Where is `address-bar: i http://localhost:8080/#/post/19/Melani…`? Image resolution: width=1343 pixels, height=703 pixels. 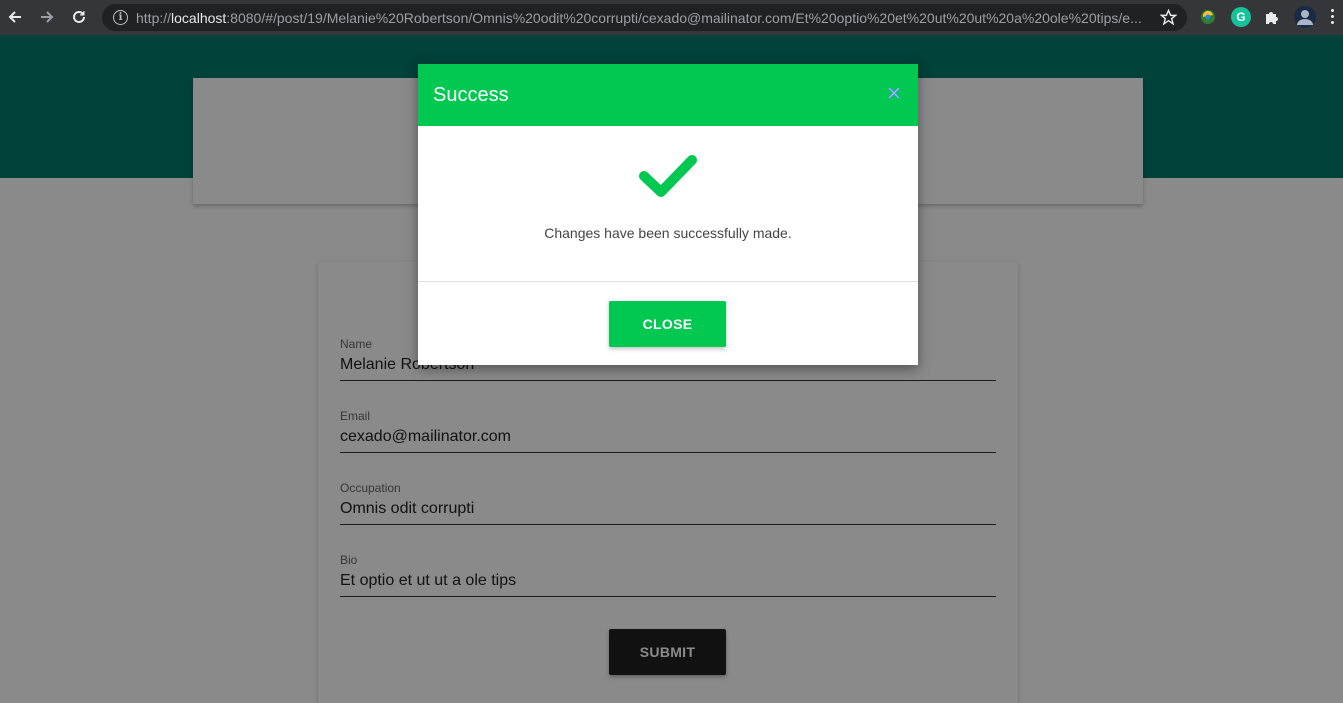 address-bar: i http://localhost:8080/#/post/19/Melani… is located at coordinates (644, 17).